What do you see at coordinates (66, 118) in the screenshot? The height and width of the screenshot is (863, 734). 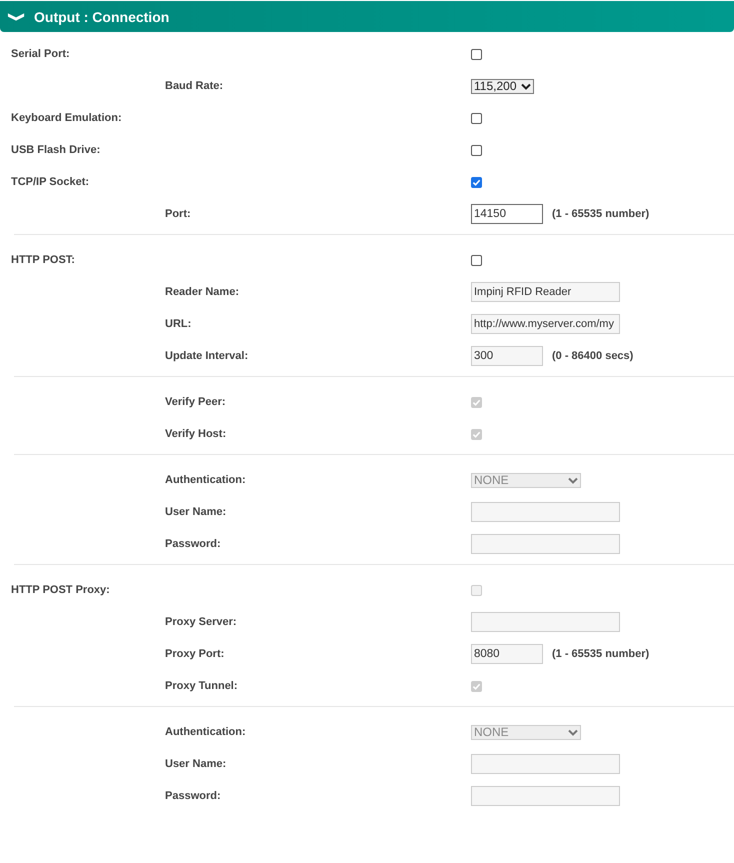 I see `field-label: Keyboard Emulation:` at bounding box center [66, 118].